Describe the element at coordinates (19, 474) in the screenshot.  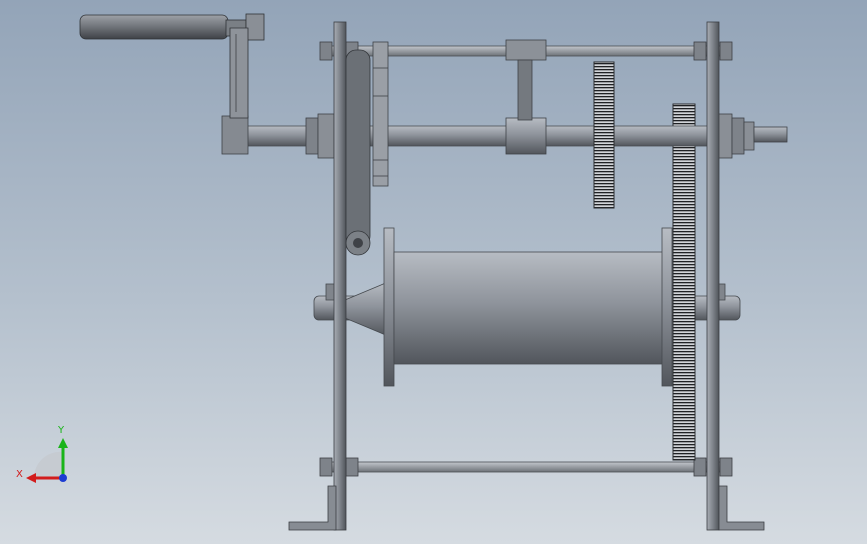
I see `x-axis-label: X` at that location.